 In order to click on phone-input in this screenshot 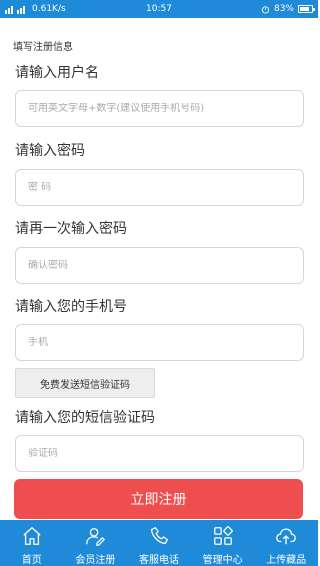, I will do `click(159, 342)`.